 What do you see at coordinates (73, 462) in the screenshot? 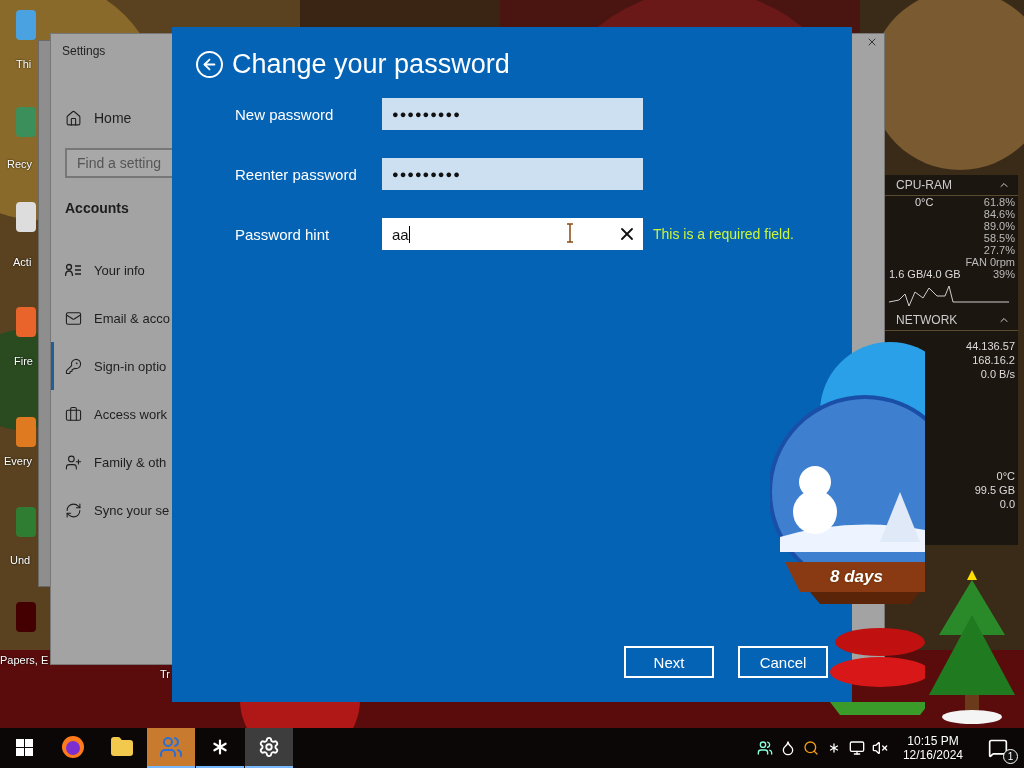
I see `user-add-icon` at bounding box center [73, 462].